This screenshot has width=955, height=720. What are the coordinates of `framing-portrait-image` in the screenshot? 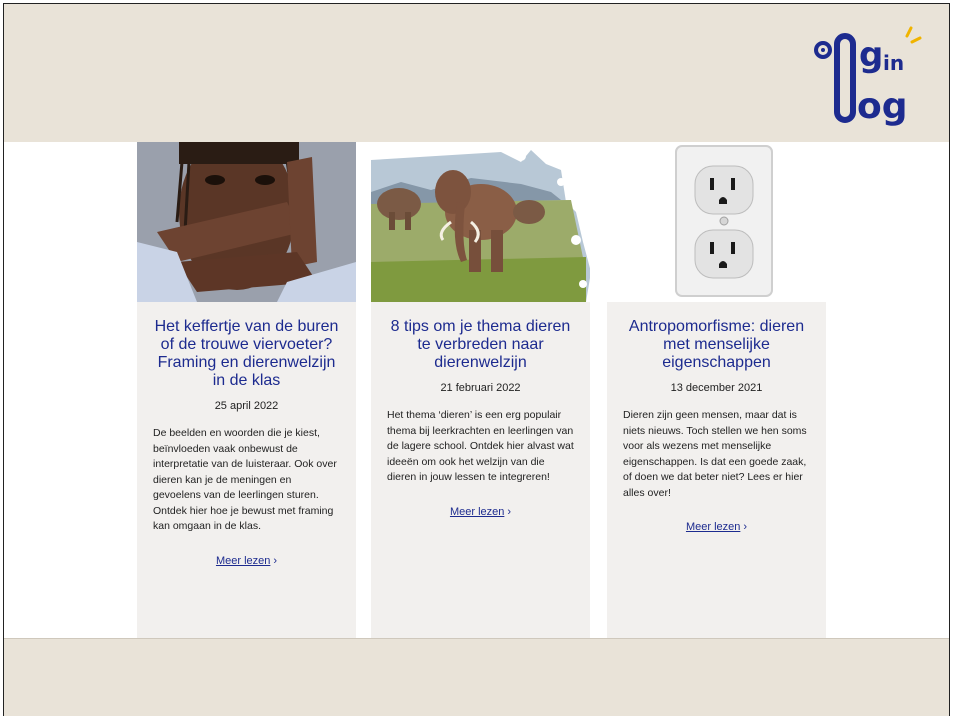 It's located at (246, 222).